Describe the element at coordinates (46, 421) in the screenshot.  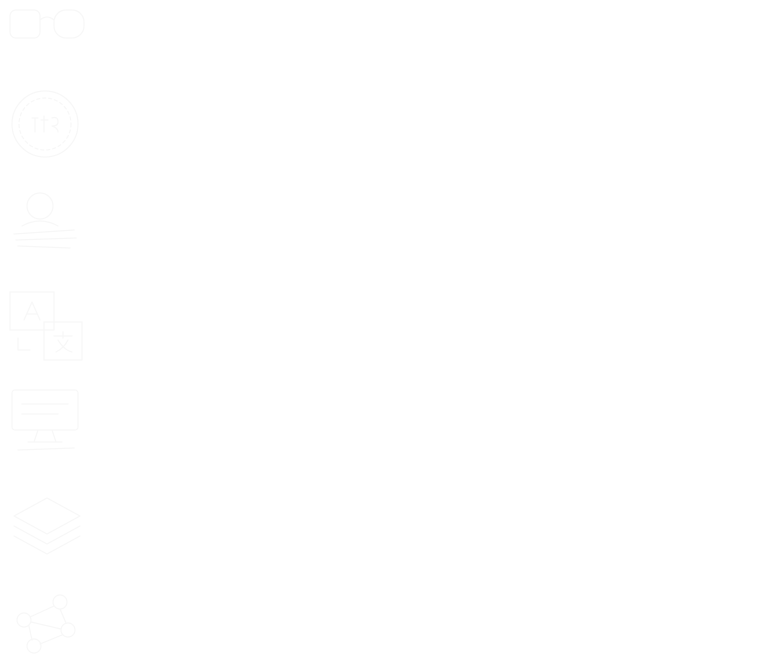
I see `monitor-icon` at that location.